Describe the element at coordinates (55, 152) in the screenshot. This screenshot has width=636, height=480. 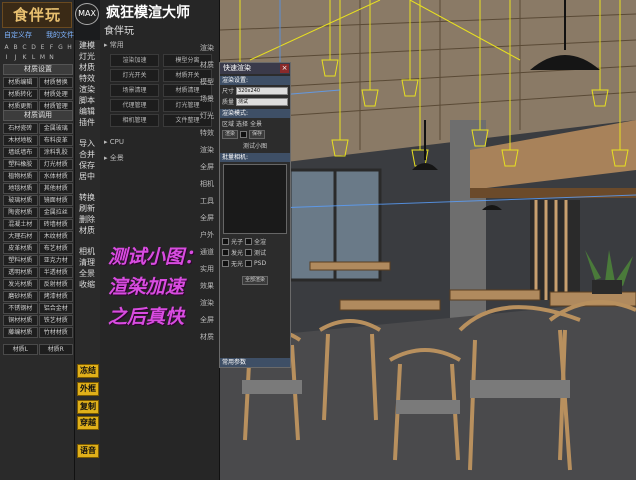
I see `material-library-button: 涂料乳胶` at that location.